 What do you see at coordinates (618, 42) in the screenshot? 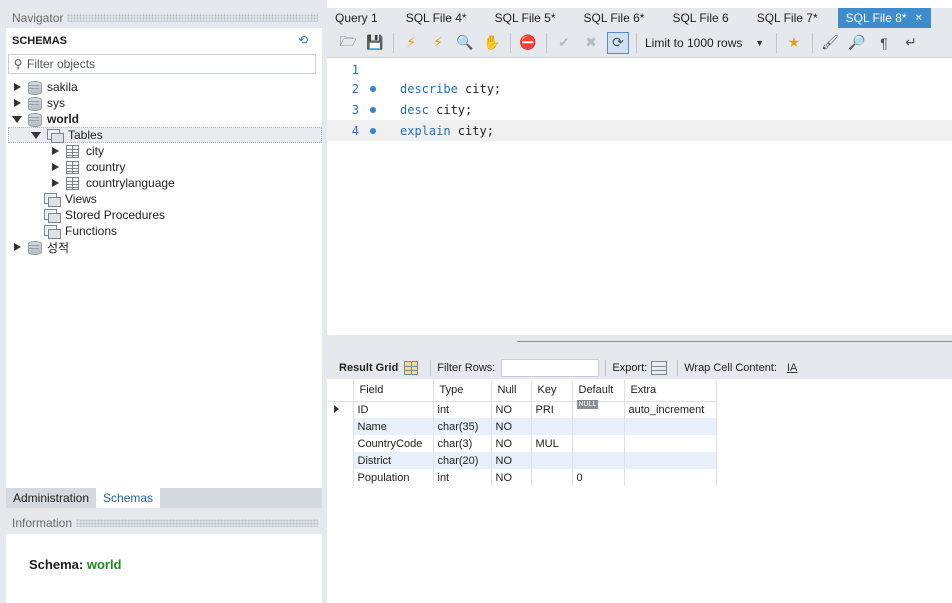
I see `autocommit-icon: ⟳` at bounding box center [618, 42].